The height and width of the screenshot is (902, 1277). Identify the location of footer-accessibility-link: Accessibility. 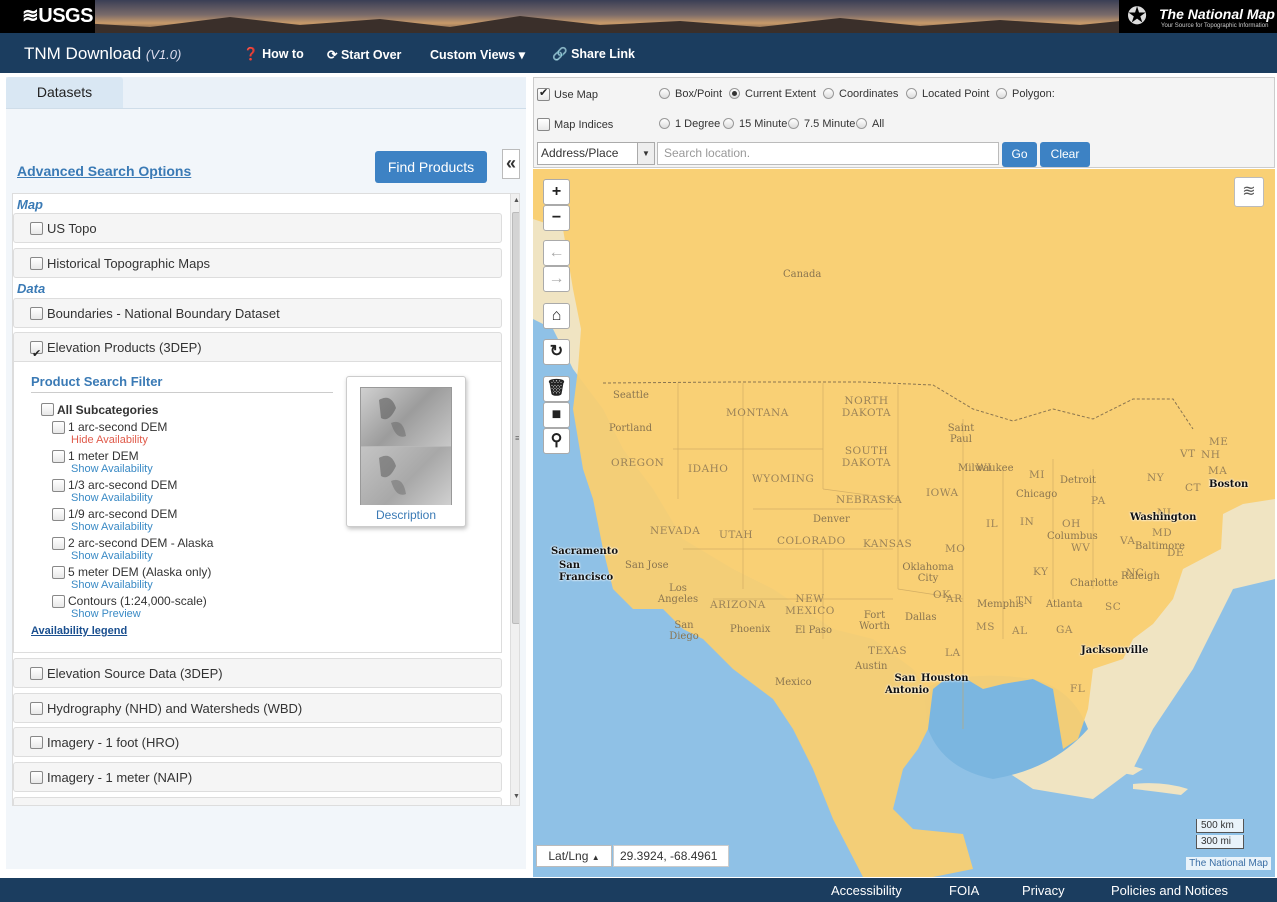
(866, 890).